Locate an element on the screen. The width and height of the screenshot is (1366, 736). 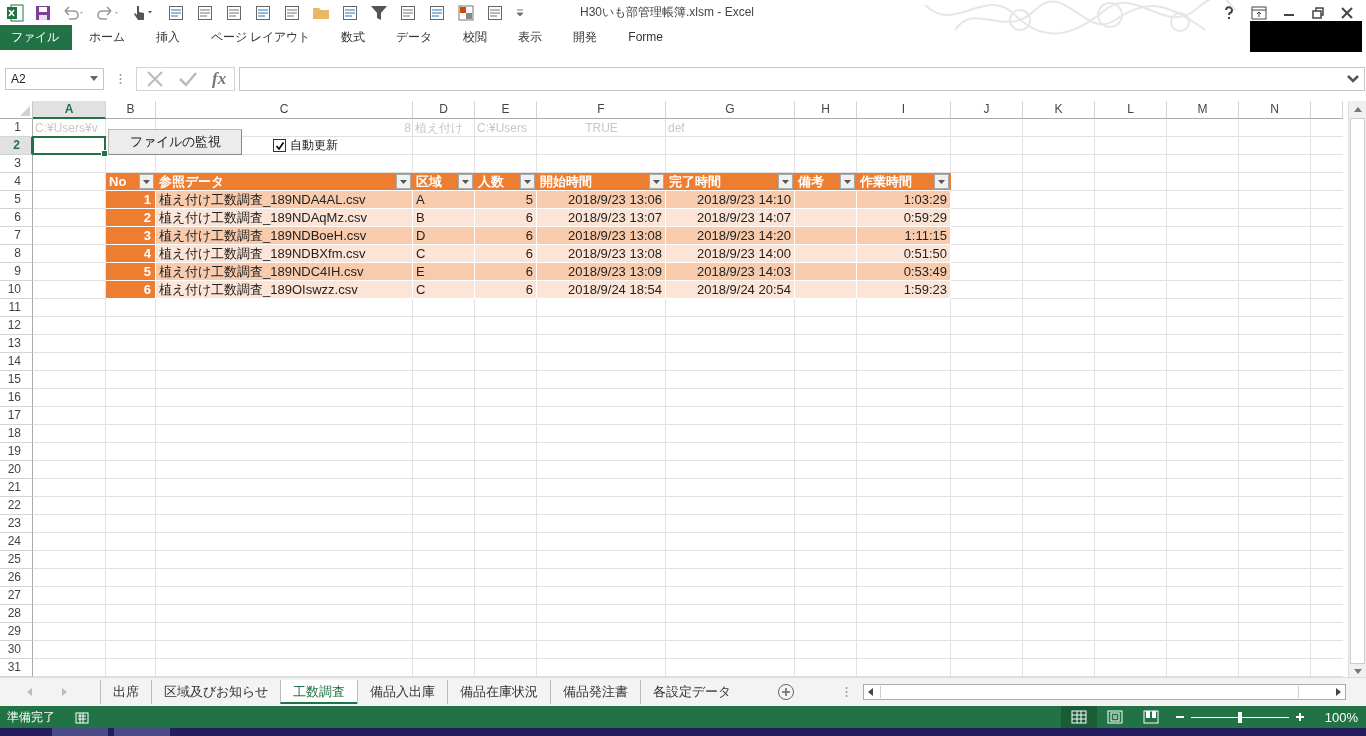
ribbon-tab: データ is located at coordinates (414, 37).